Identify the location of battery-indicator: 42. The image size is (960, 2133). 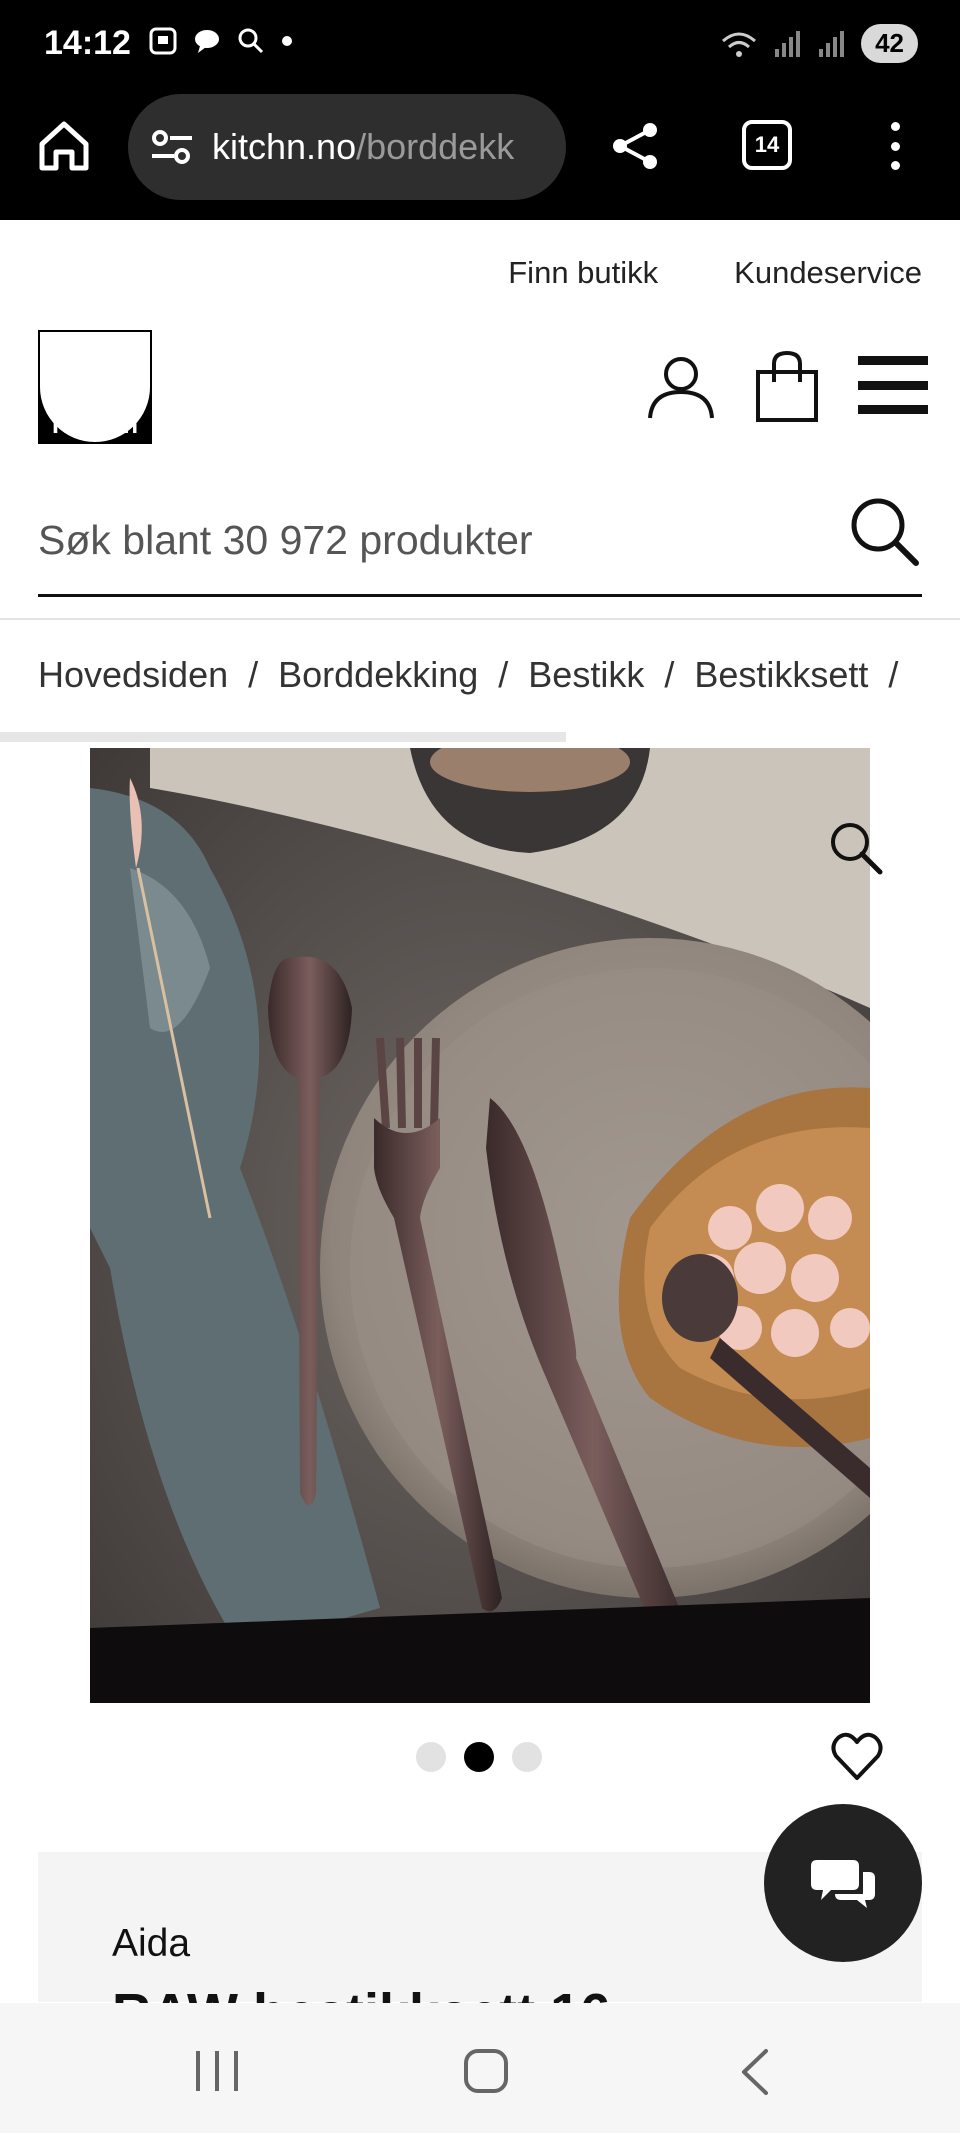
(889, 43).